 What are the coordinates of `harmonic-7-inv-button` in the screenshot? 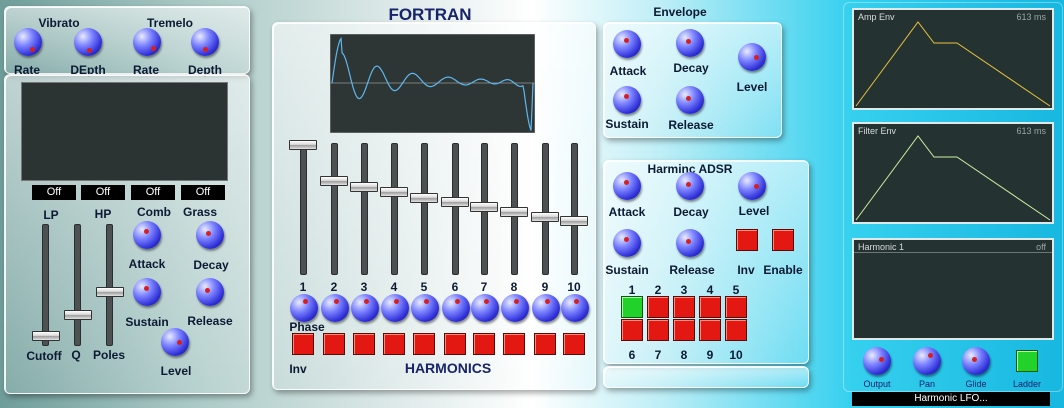 It's located at (484, 344).